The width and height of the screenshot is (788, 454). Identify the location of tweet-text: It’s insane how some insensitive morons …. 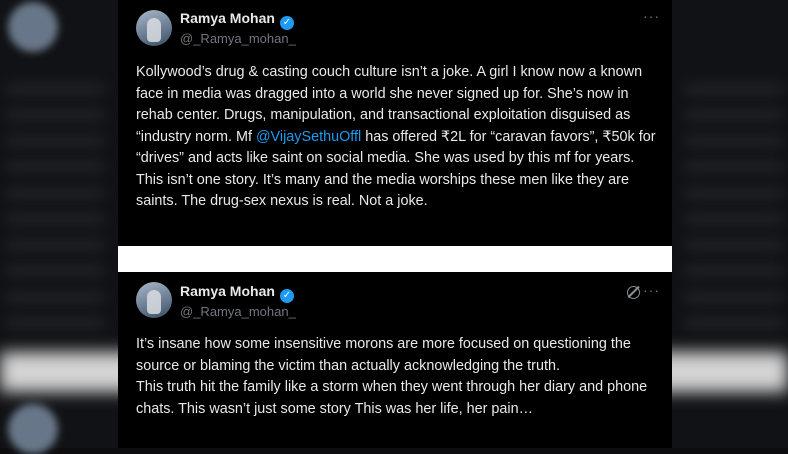
(392, 376).